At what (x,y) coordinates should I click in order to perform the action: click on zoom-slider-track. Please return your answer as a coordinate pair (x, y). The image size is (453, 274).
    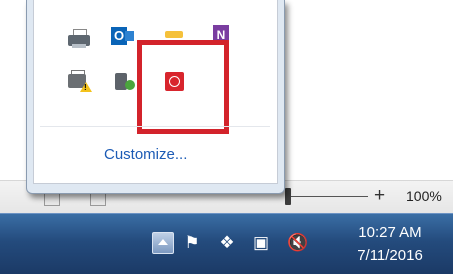
    Looking at the image, I should click on (329, 196).